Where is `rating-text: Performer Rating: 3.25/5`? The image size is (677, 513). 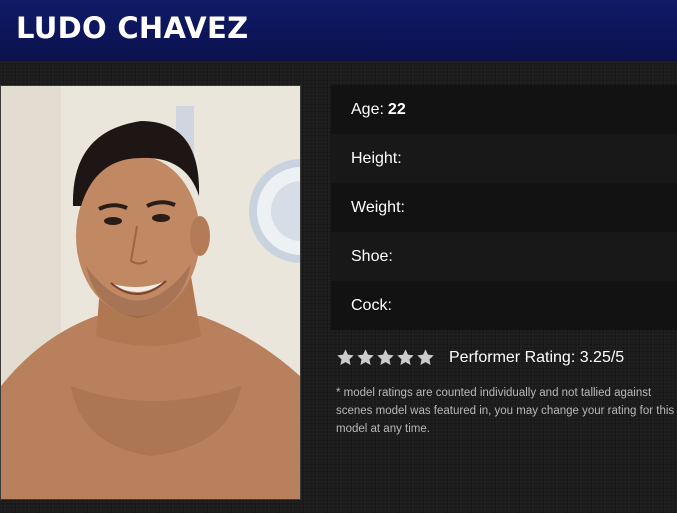
rating-text: Performer Rating: 3.25/5 is located at coordinates (537, 357).